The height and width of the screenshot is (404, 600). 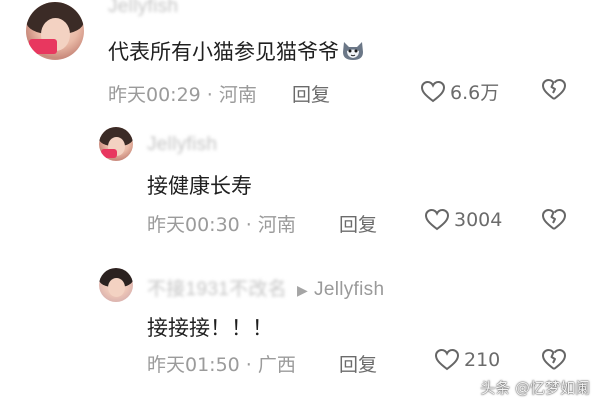 What do you see at coordinates (193, 225) in the screenshot?
I see `comment-time: 昨天00:30` at bounding box center [193, 225].